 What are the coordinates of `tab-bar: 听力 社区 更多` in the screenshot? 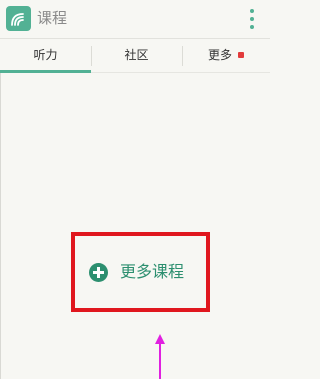 It's located at (135, 55).